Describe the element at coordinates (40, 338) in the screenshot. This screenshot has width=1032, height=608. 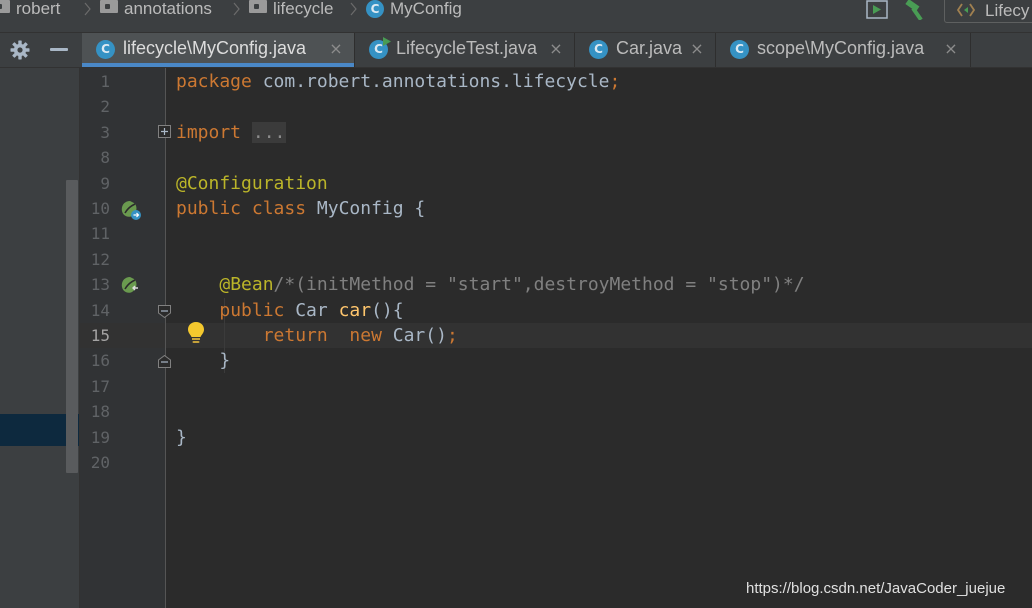
I see `project-panel` at that location.